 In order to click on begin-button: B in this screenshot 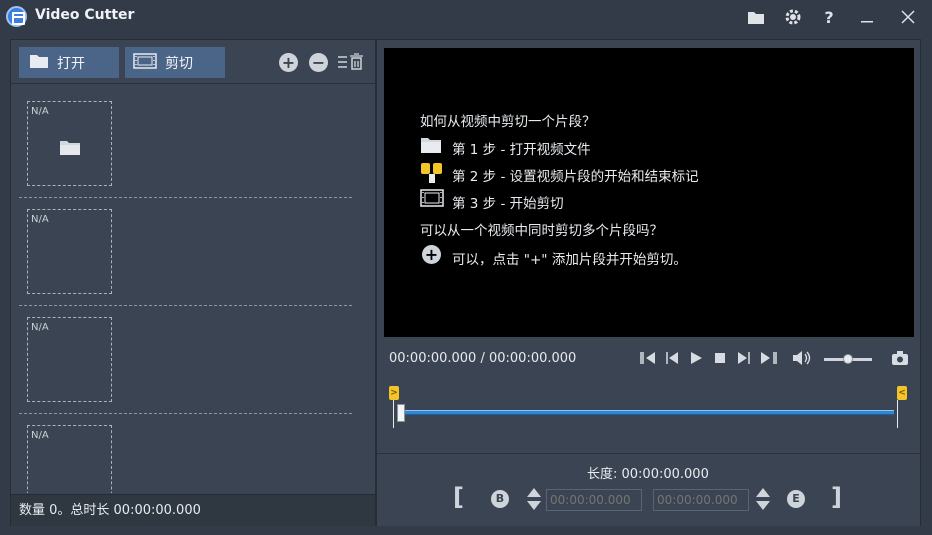, I will do `click(500, 499)`.